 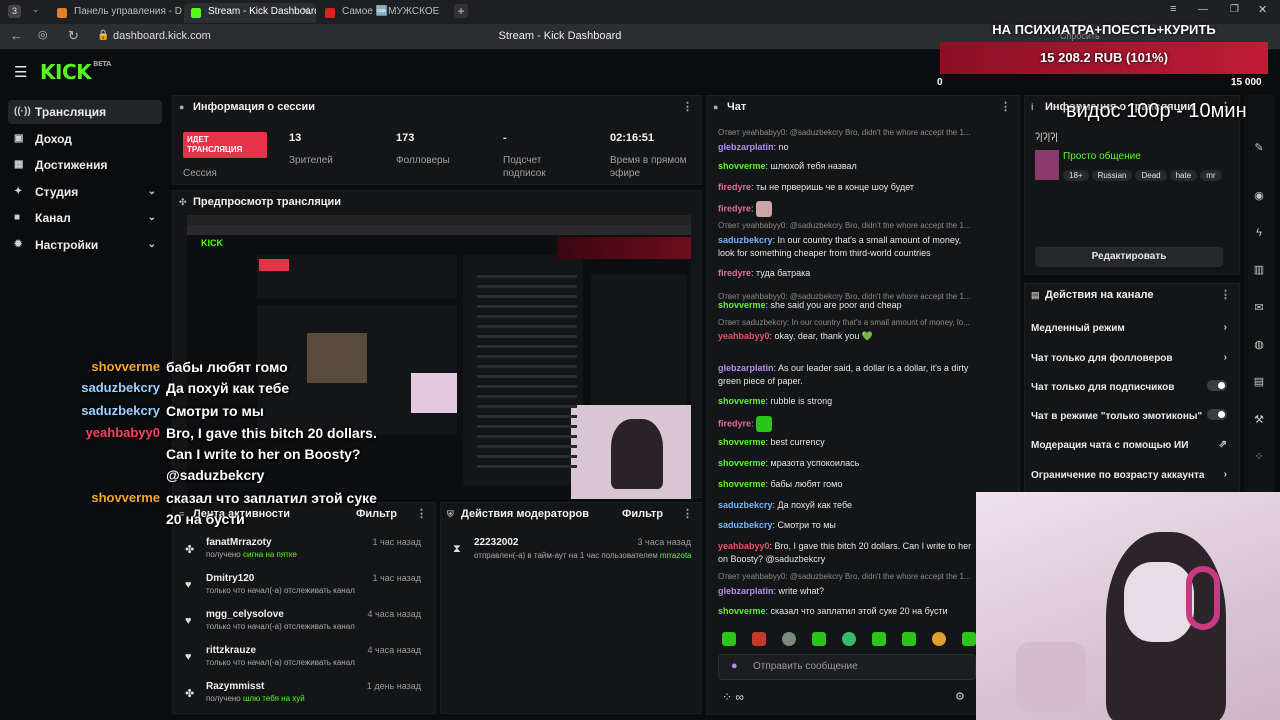 I want to click on emote-only-toggle, so click(x=1217, y=414).